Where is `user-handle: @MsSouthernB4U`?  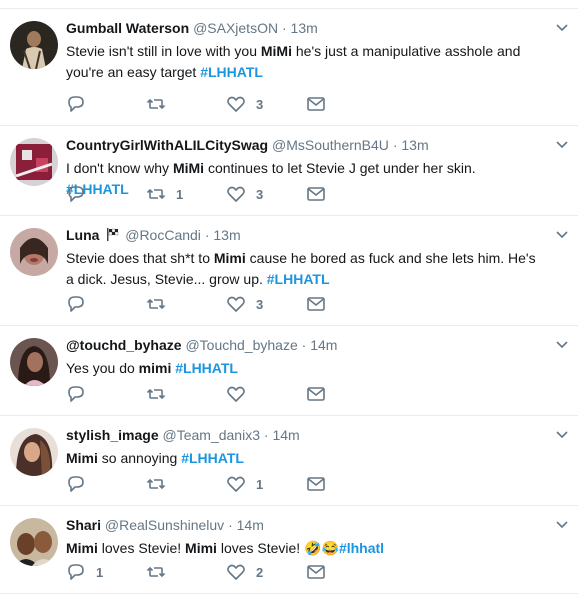 user-handle: @MsSouthernB4U is located at coordinates (330, 145).